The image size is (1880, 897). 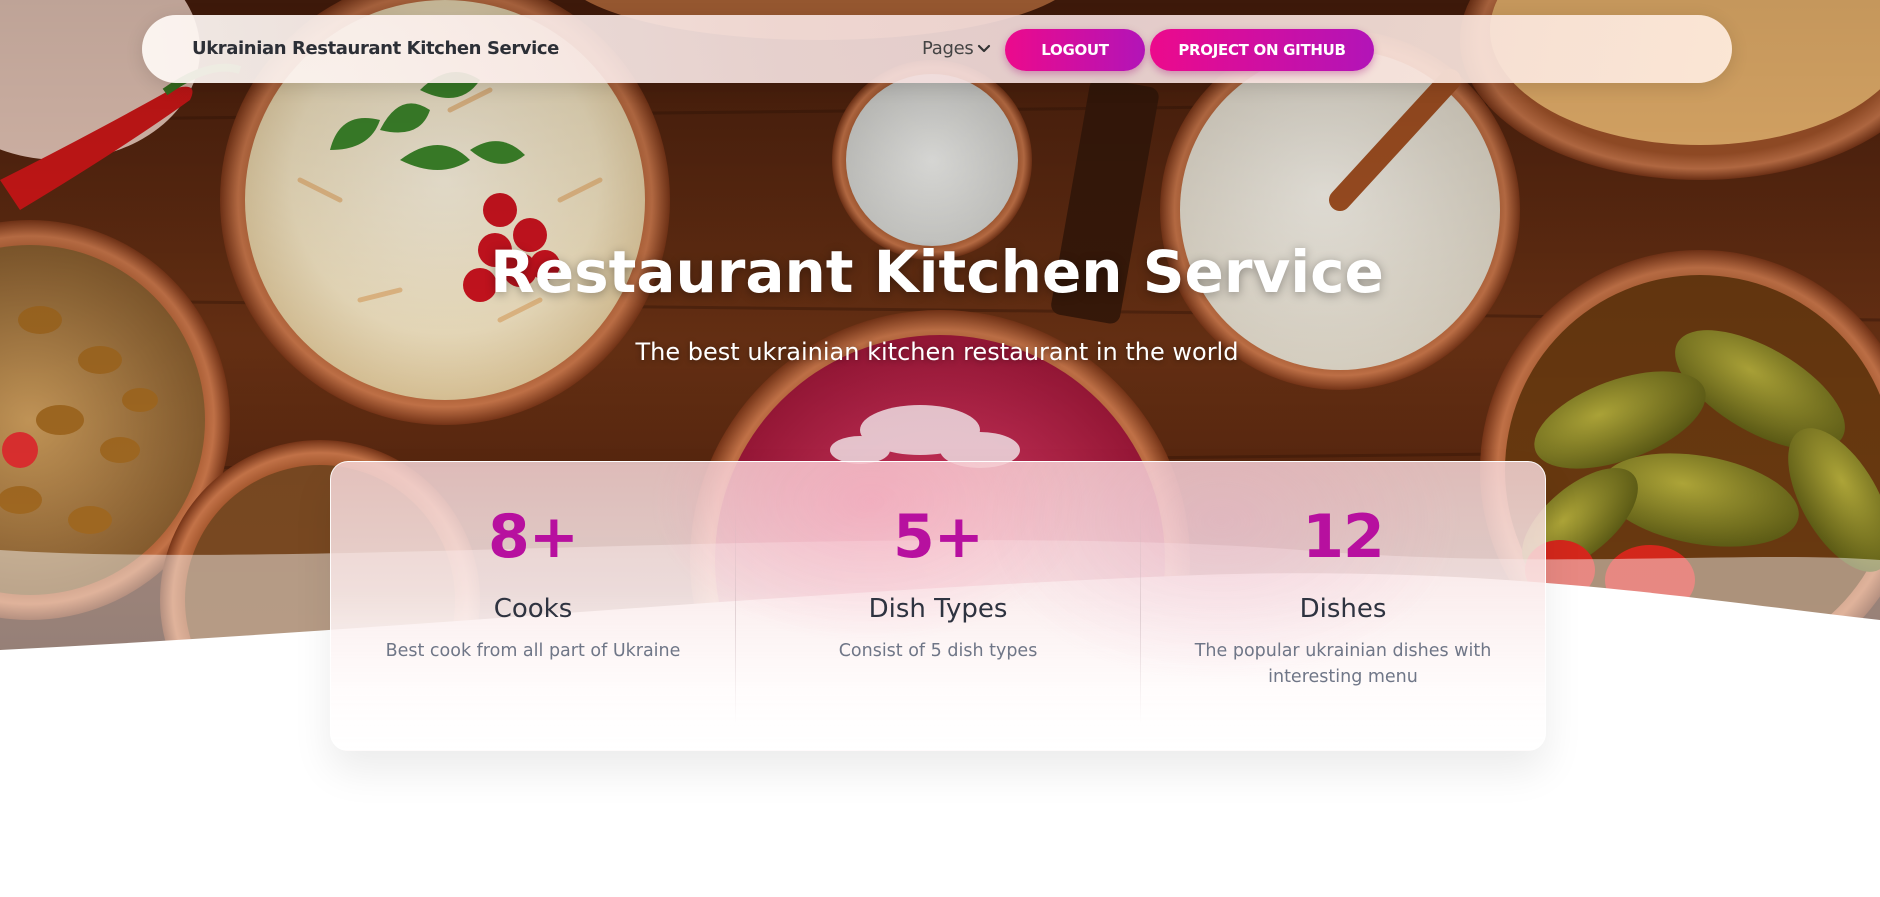 What do you see at coordinates (1262, 50) in the screenshot?
I see `github-project-button: PROJECT ON GITHUB` at bounding box center [1262, 50].